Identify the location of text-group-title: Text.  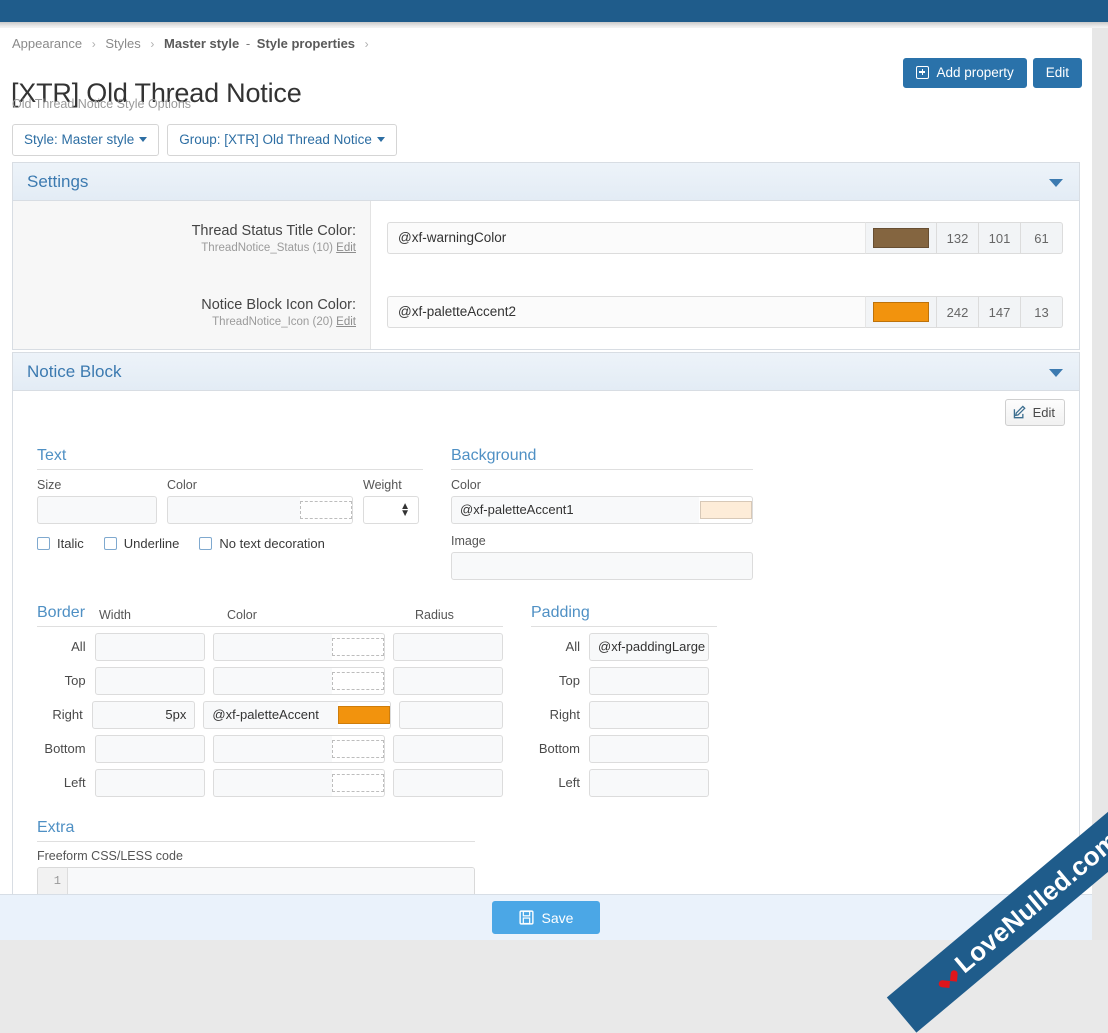
(230, 458).